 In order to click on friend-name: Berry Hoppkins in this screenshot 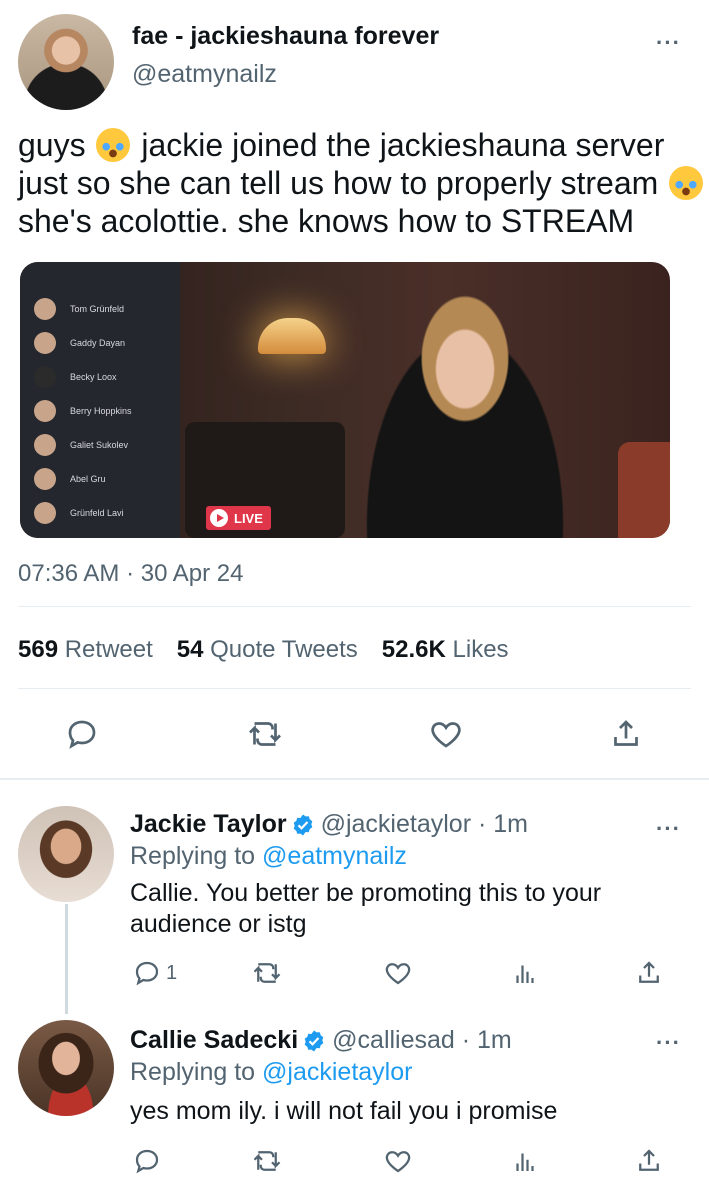, I will do `click(101, 411)`.